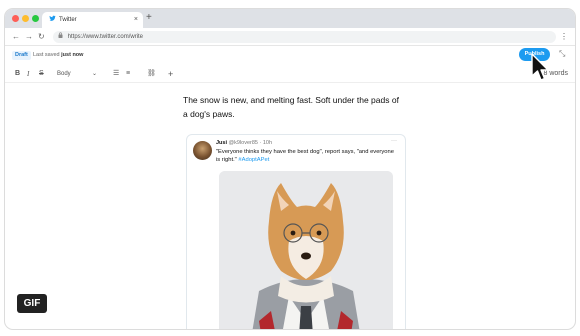  Describe the element at coordinates (41, 74) in the screenshot. I see `strikethrough-button: S` at that location.